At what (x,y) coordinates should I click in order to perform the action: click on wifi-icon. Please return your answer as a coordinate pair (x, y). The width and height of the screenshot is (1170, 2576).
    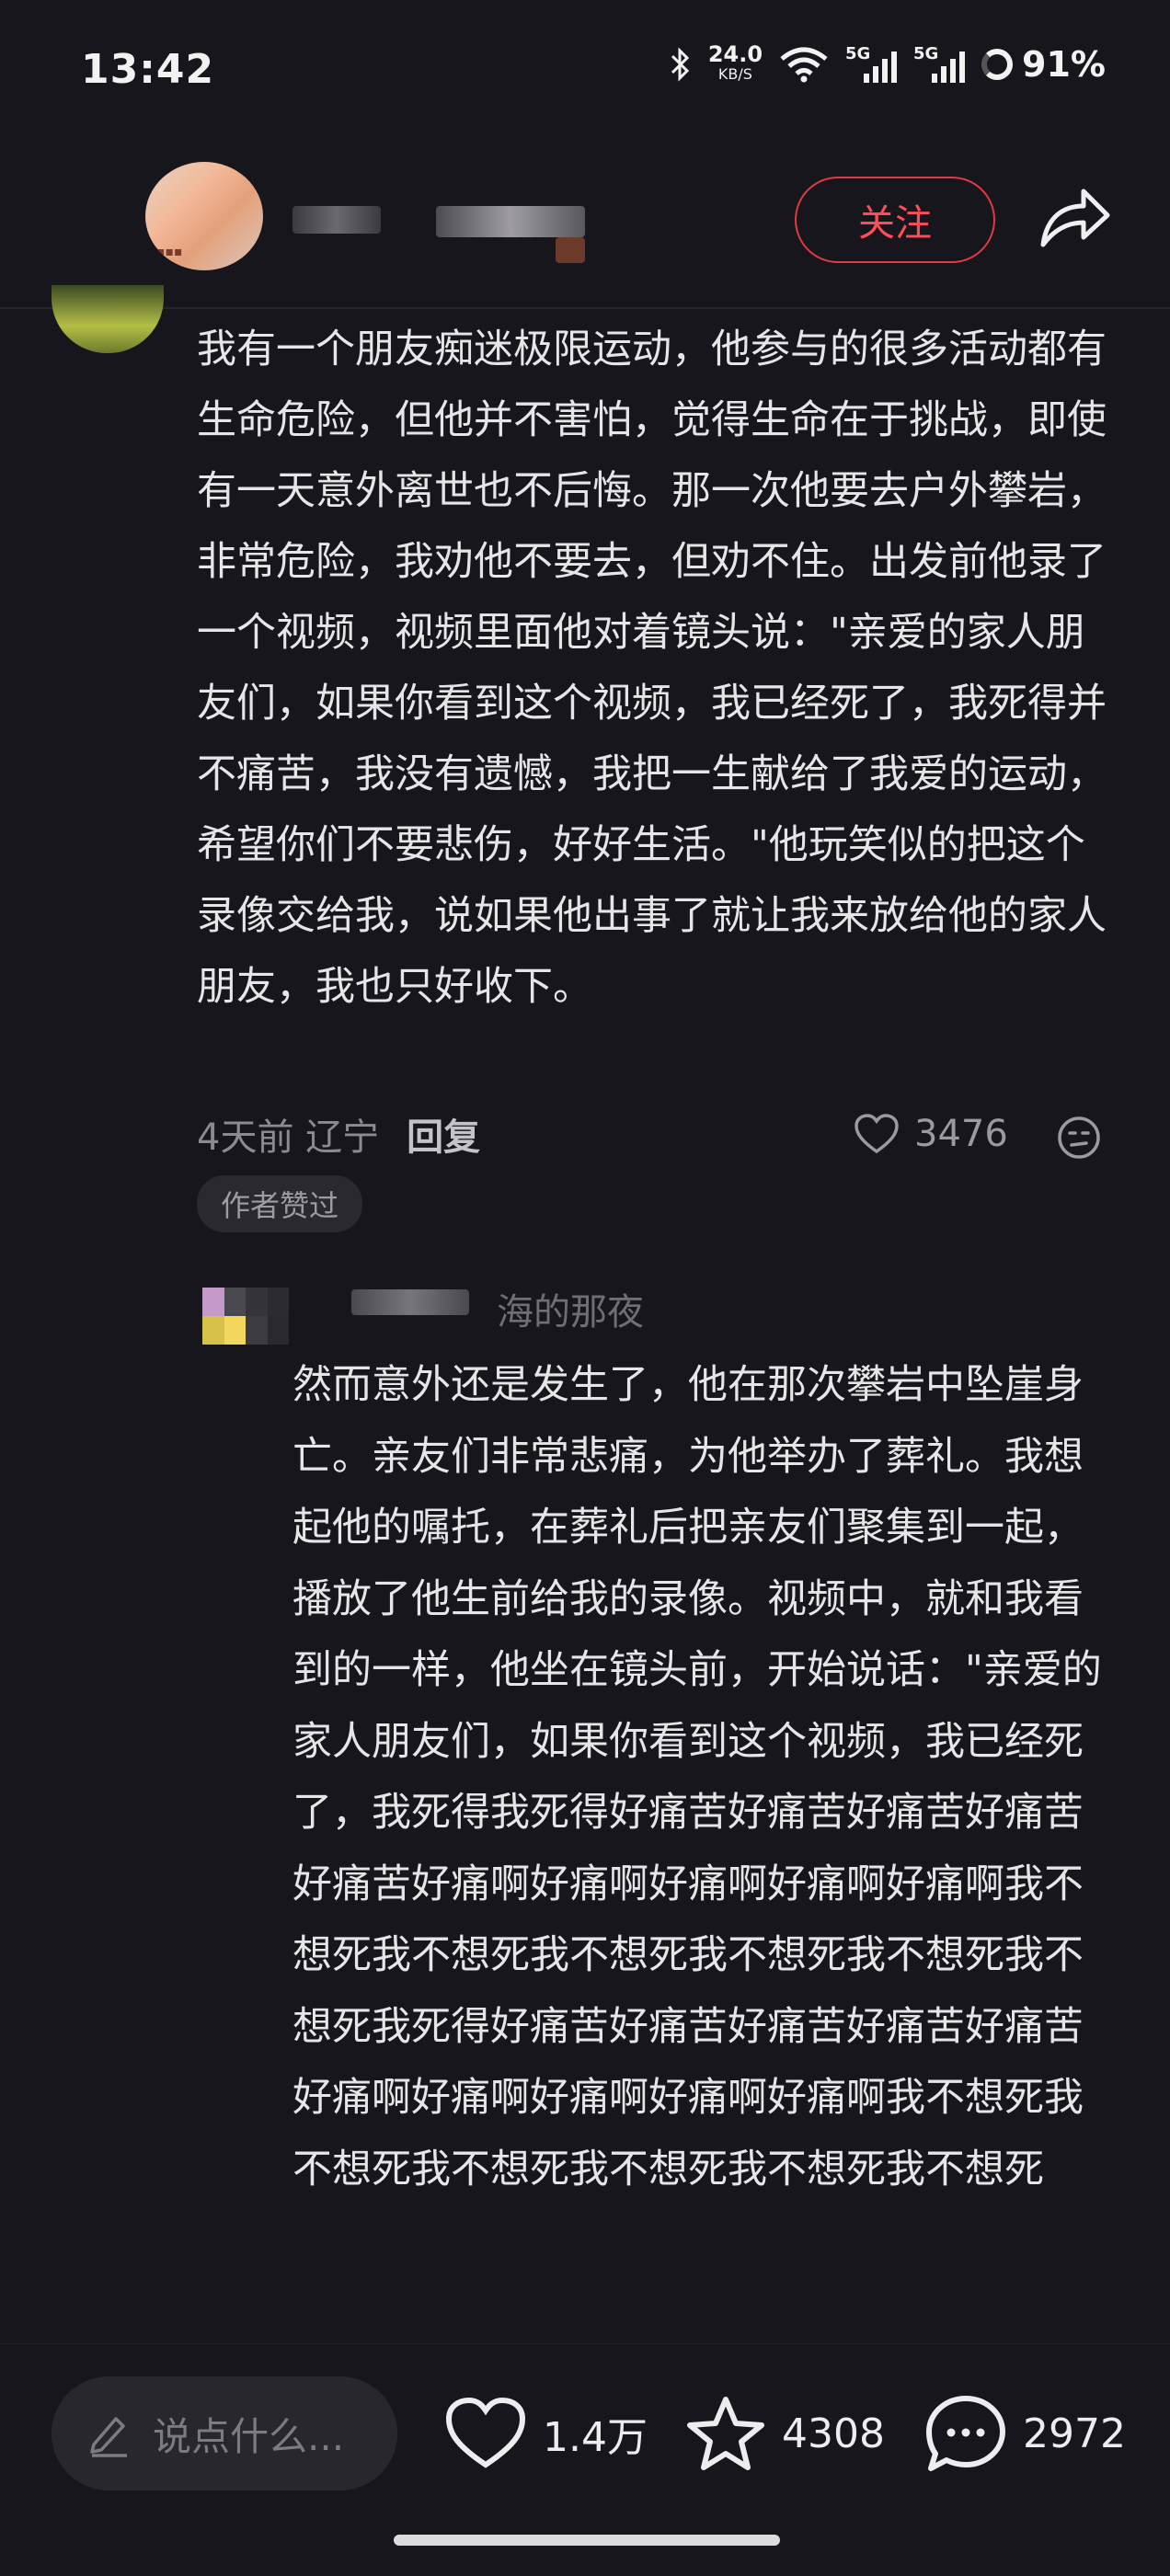
    Looking at the image, I should click on (804, 65).